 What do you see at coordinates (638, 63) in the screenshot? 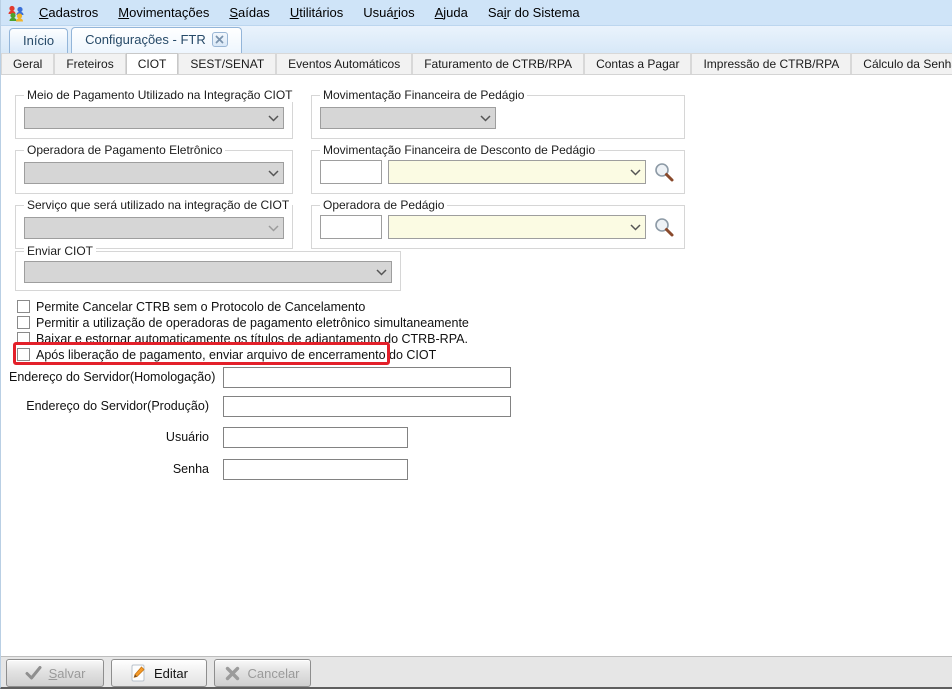
I see `tab-contas-a-pagar: Contas a Pagar` at bounding box center [638, 63].